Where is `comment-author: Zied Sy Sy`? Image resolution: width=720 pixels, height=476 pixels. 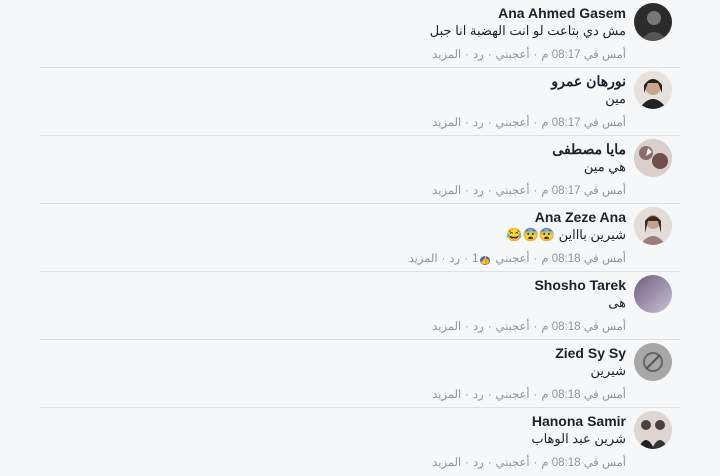
comment-author: Zied Sy Sy is located at coordinates (333, 353).